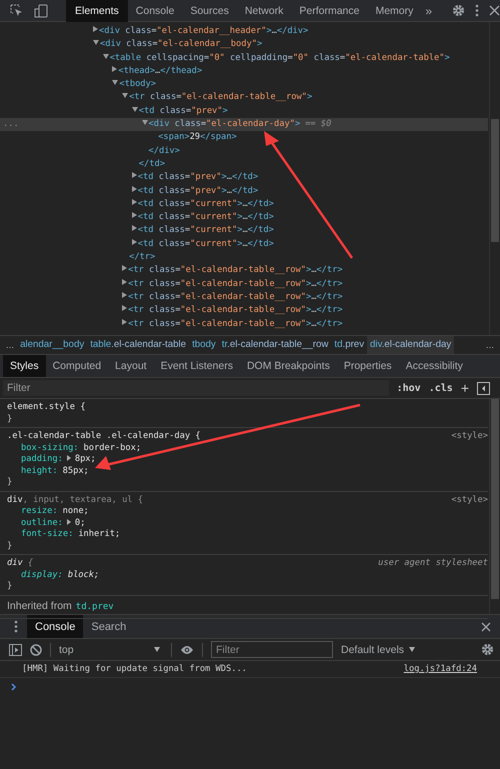  I want to click on source-link: log.js?1afd:24, so click(440, 669).